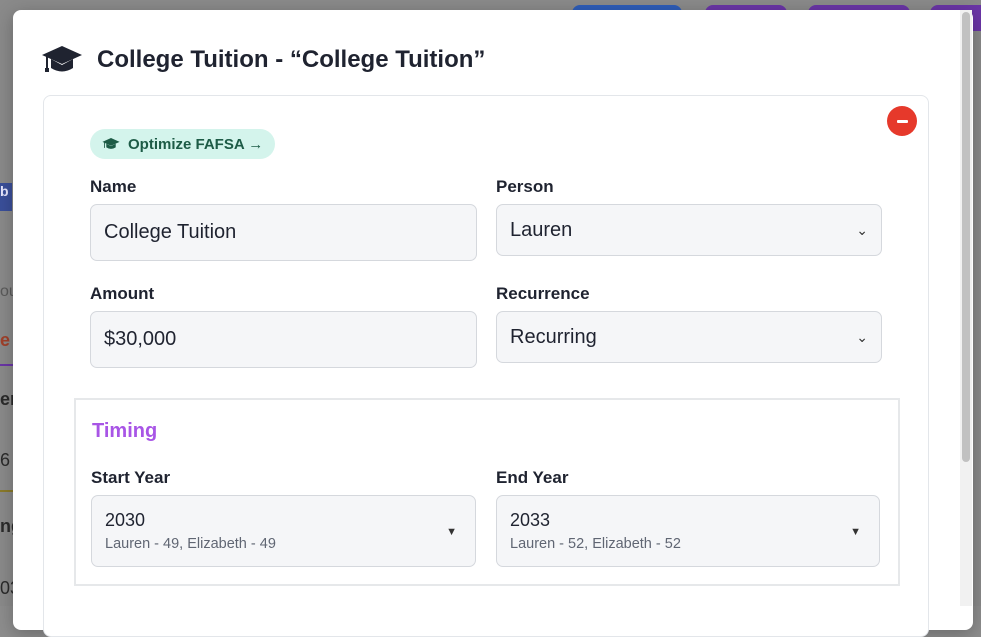 This screenshot has width=981, height=637. I want to click on minus-icon, so click(902, 121).